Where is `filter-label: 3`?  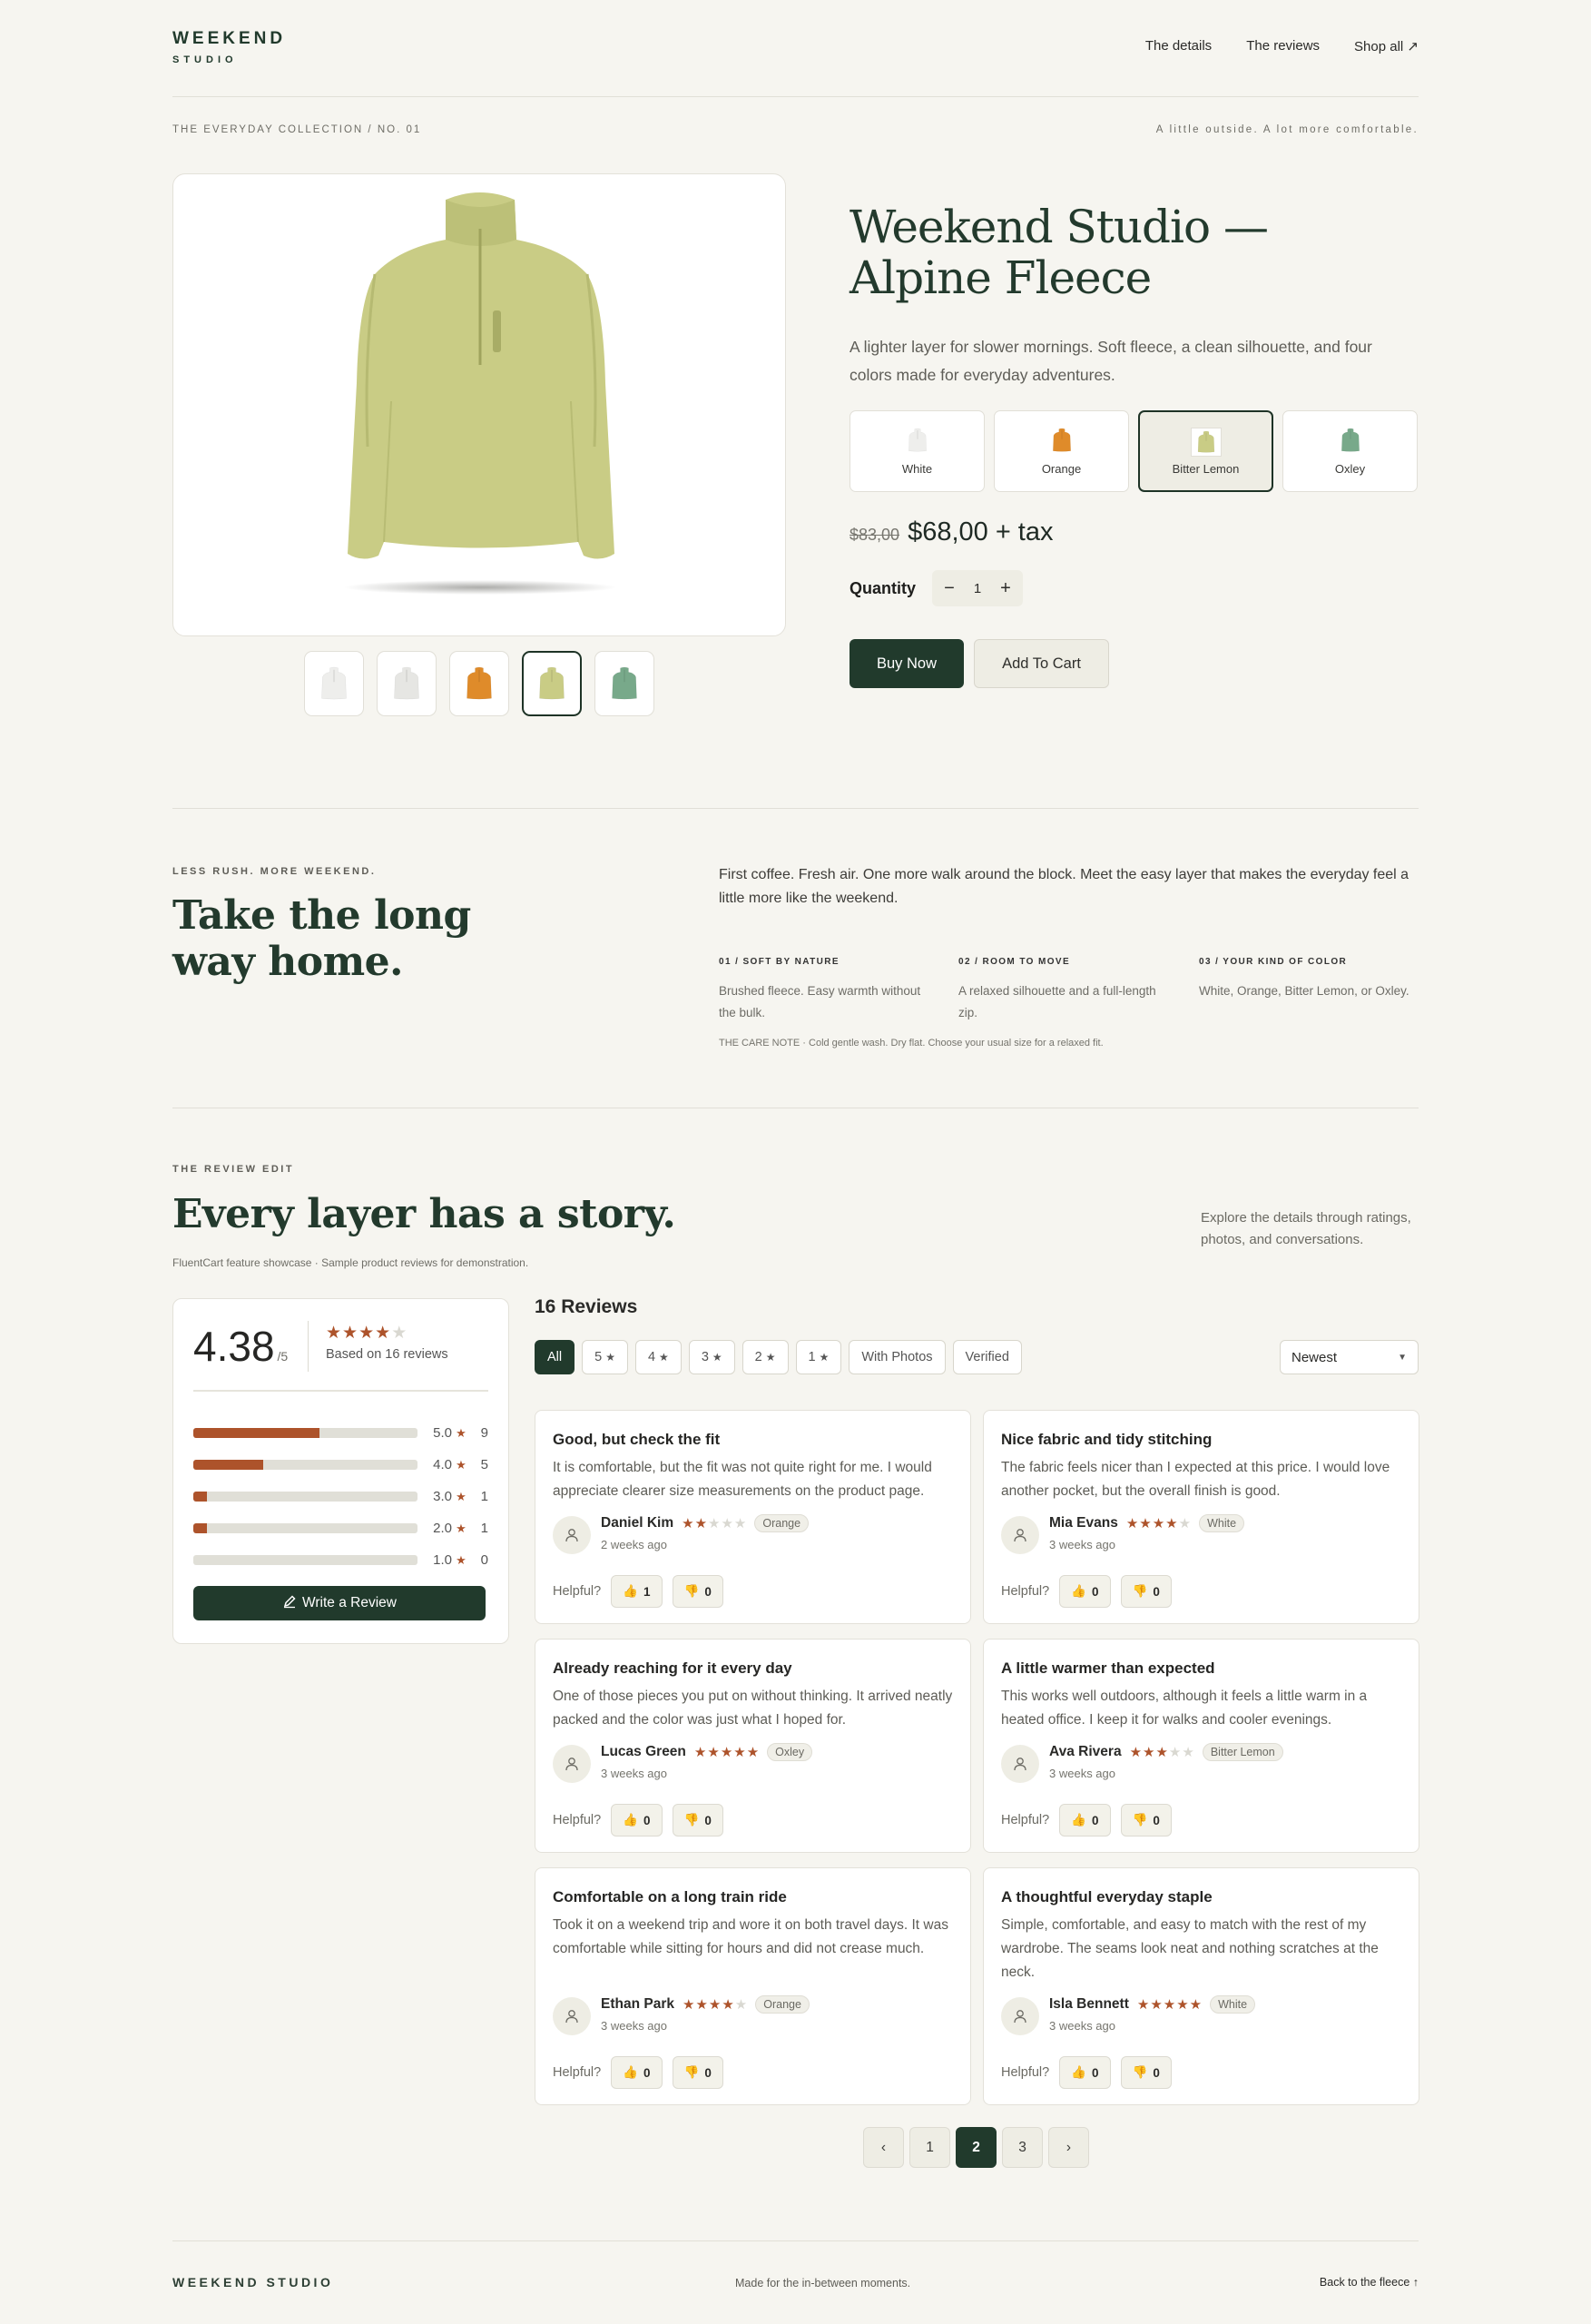 filter-label: 3 is located at coordinates (705, 1357).